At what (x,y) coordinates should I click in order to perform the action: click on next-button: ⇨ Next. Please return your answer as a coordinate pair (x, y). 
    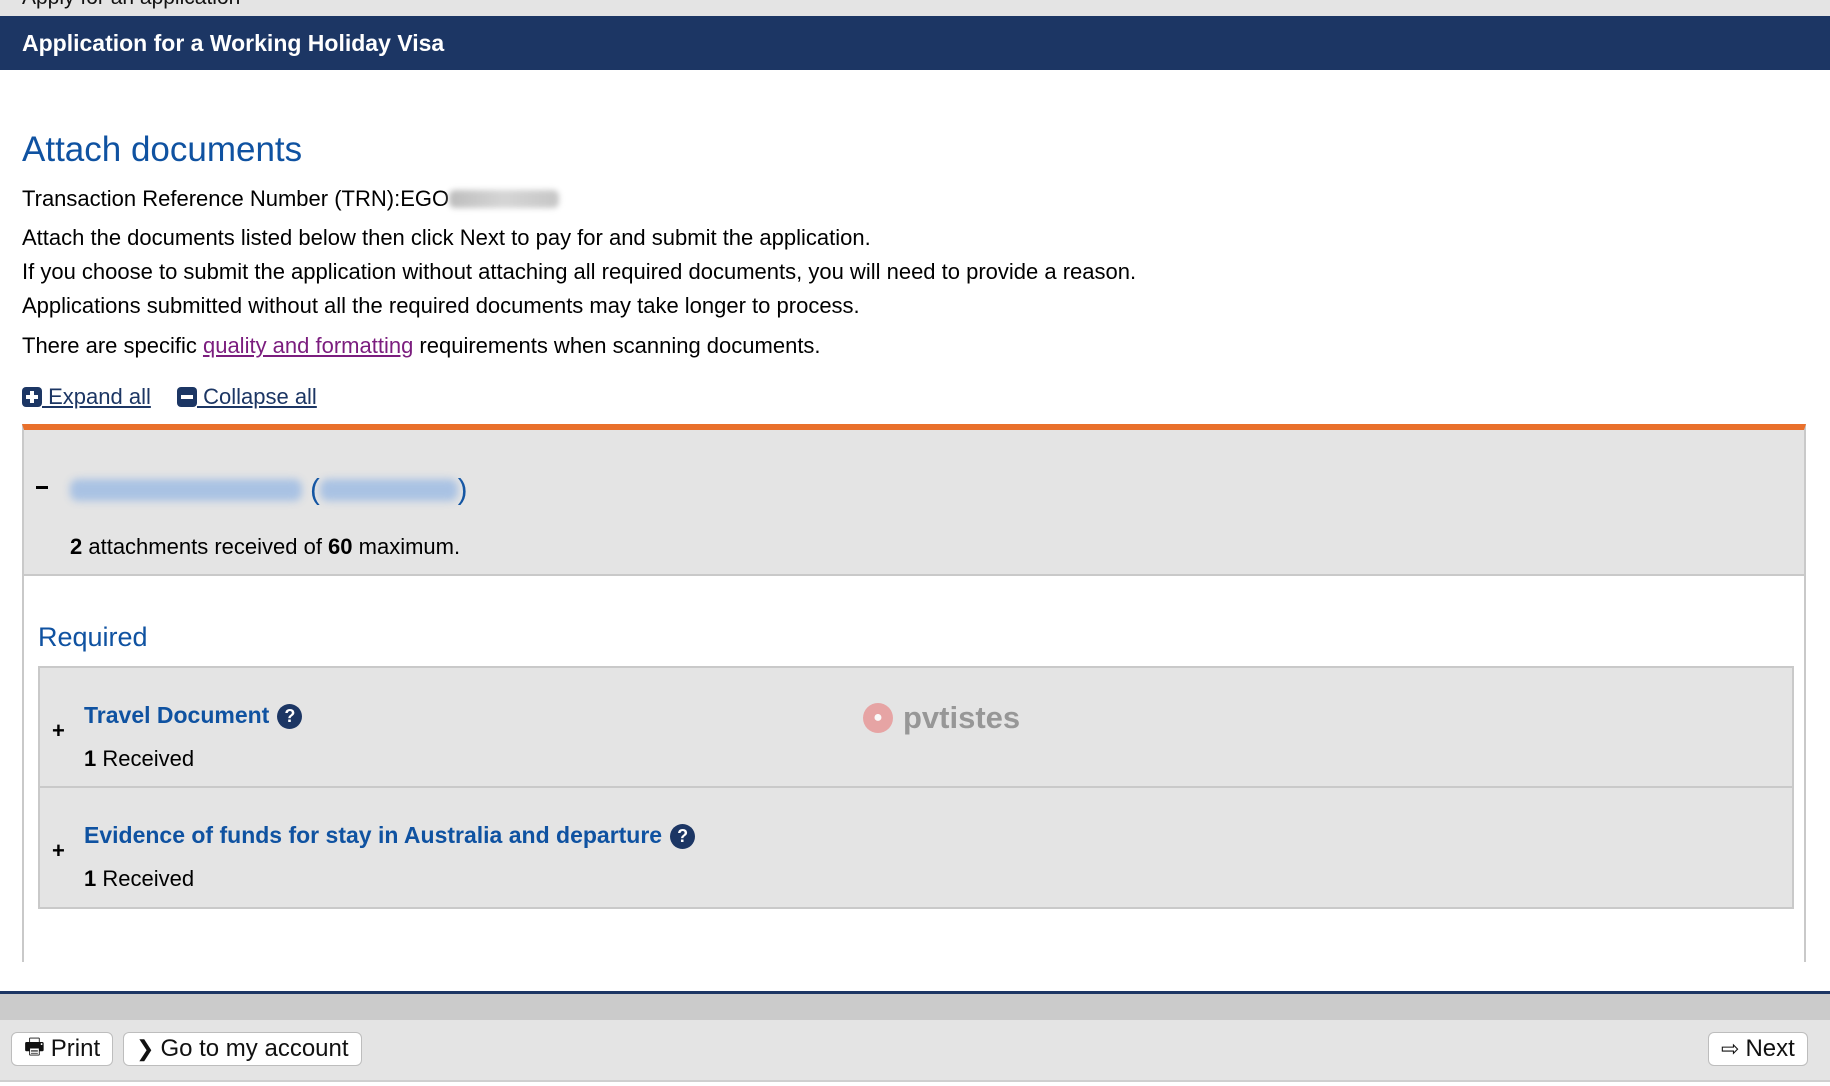
    Looking at the image, I should click on (1758, 1049).